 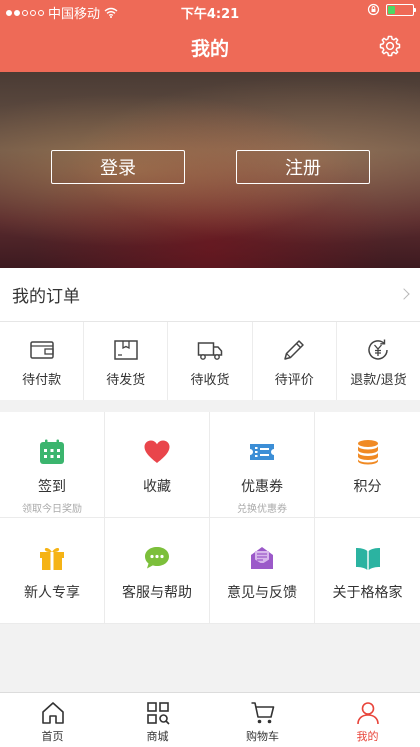 I want to click on battery-icon, so click(x=401, y=9).